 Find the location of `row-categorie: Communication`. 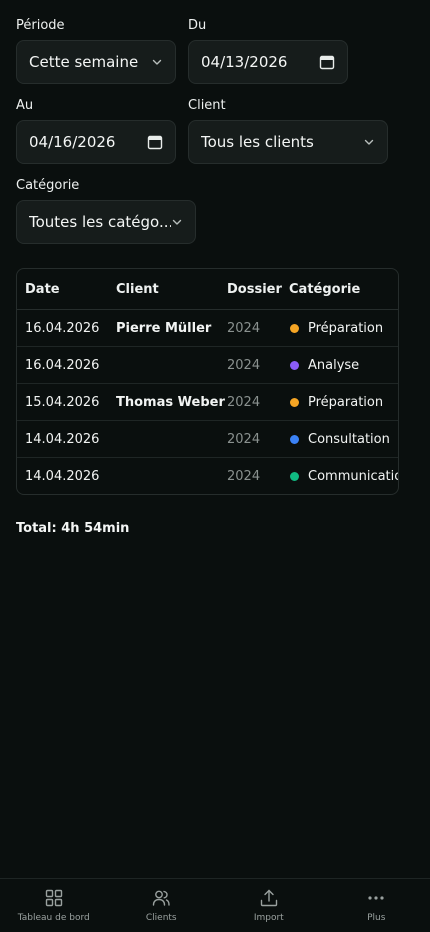

row-categorie: Communication is located at coordinates (343, 476).